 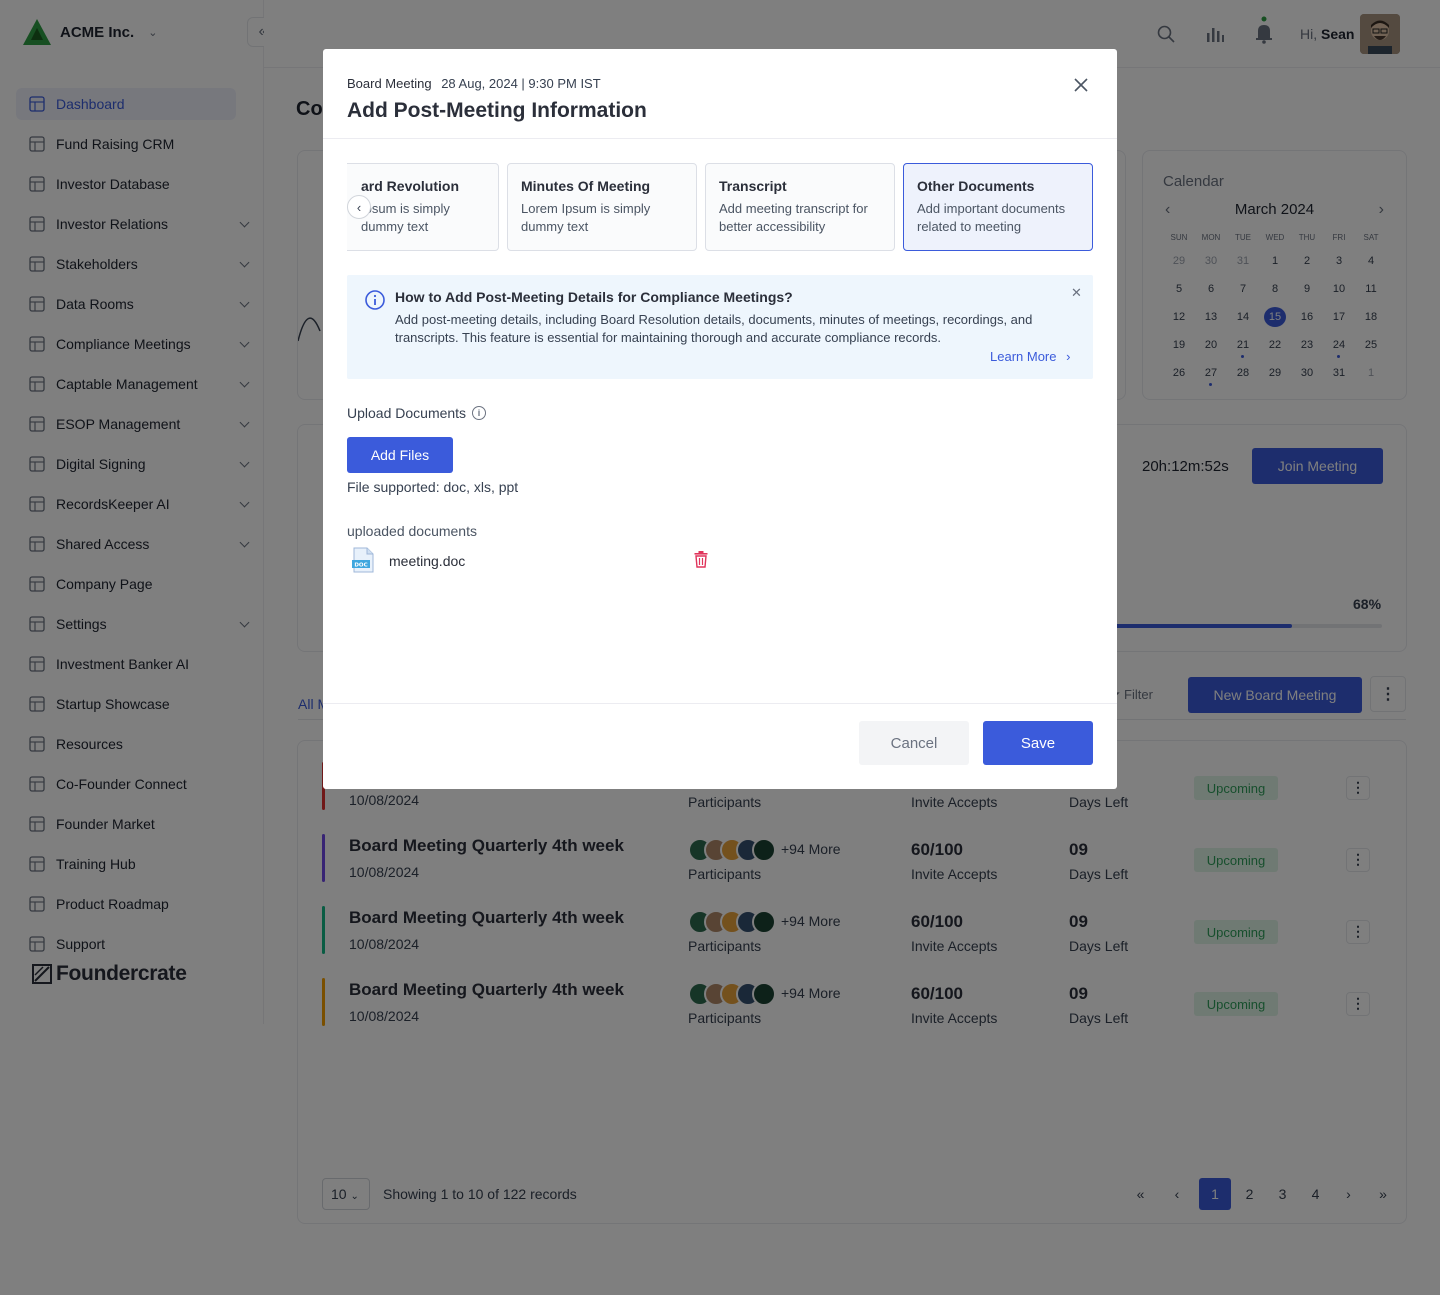 I want to click on upload-documents-label: Upload Documents i, so click(x=417, y=413).